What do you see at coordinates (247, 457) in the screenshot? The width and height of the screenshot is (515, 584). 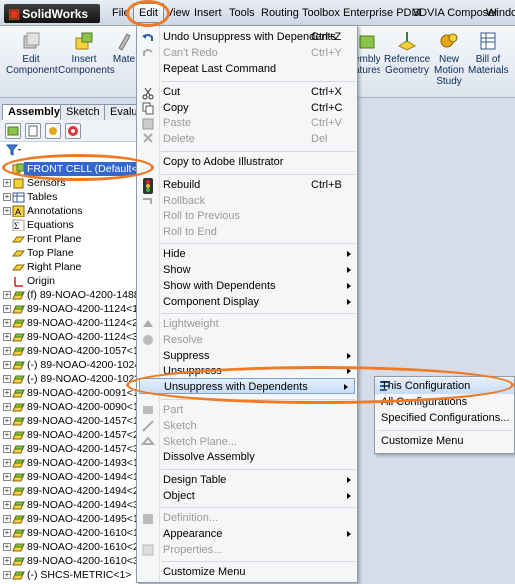 I see `menu-item-dissolve-assembly: Dissolve Assembly` at bounding box center [247, 457].